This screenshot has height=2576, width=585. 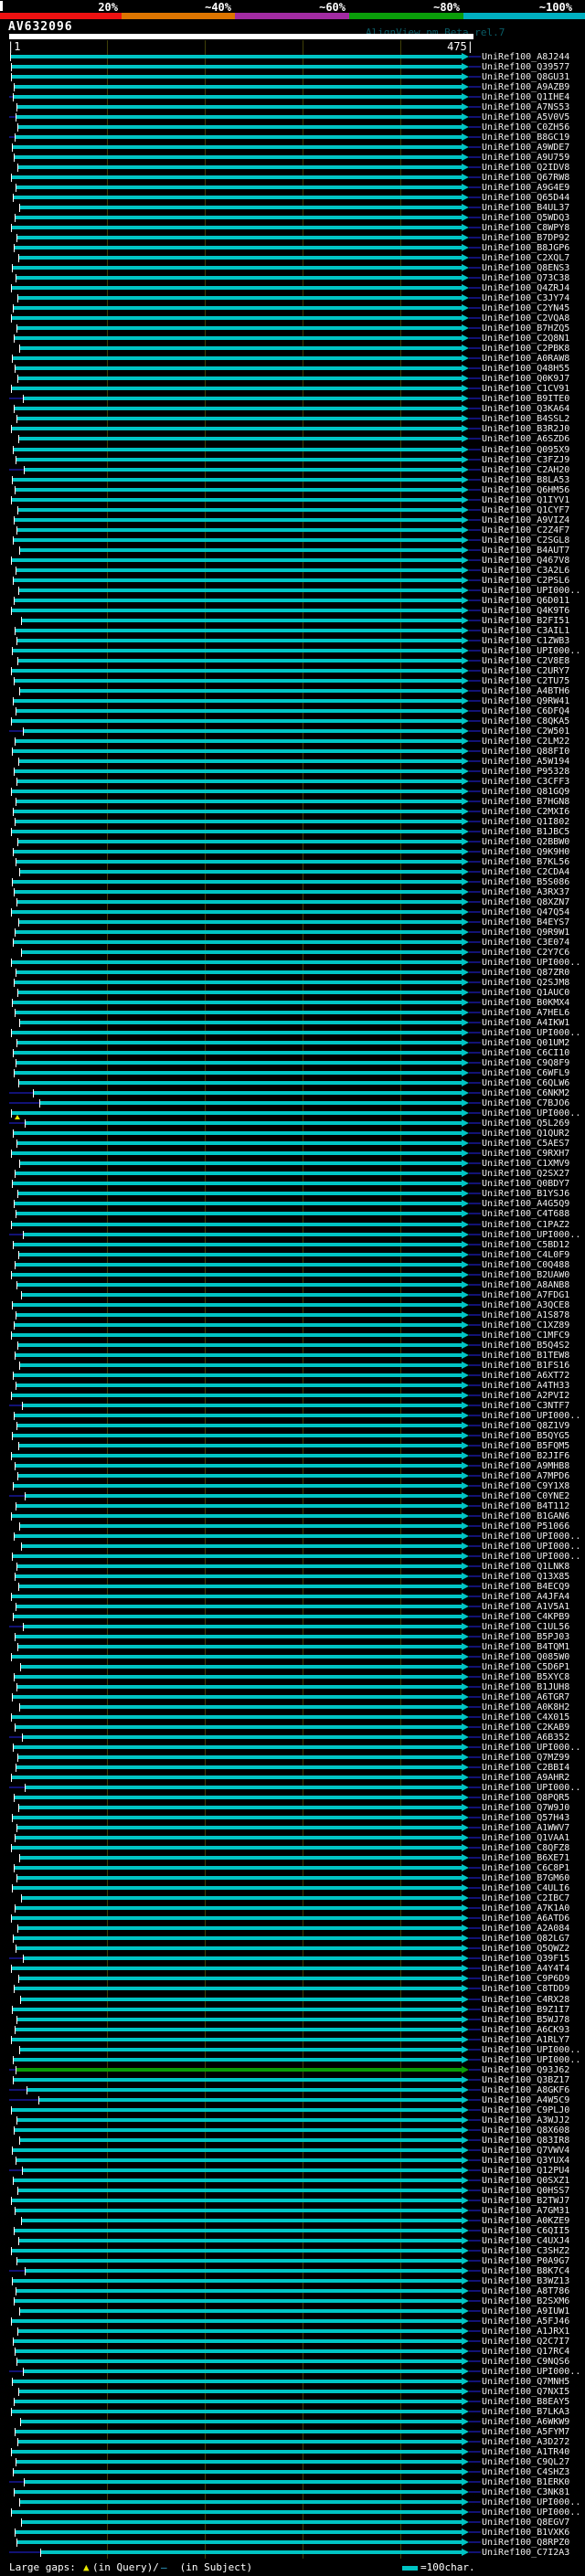 I want to click on hit-label: UniRef100_C3JY74, so click(x=525, y=298).